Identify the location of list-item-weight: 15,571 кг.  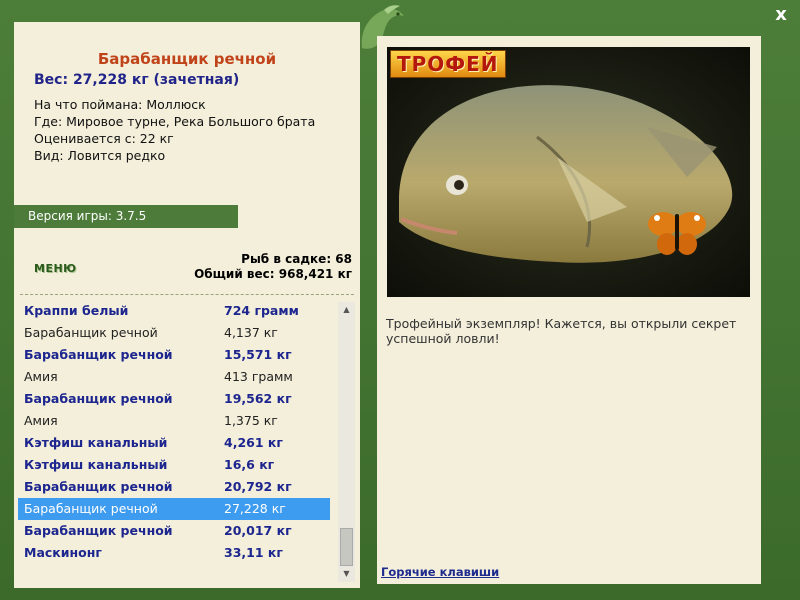
(258, 354).